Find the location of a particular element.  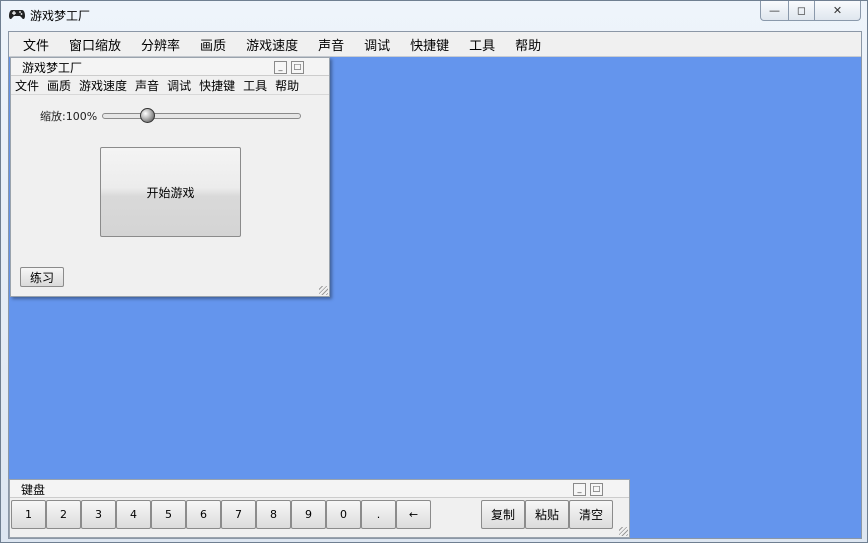

maximize-icon: ◻ is located at coordinates (801, 10).